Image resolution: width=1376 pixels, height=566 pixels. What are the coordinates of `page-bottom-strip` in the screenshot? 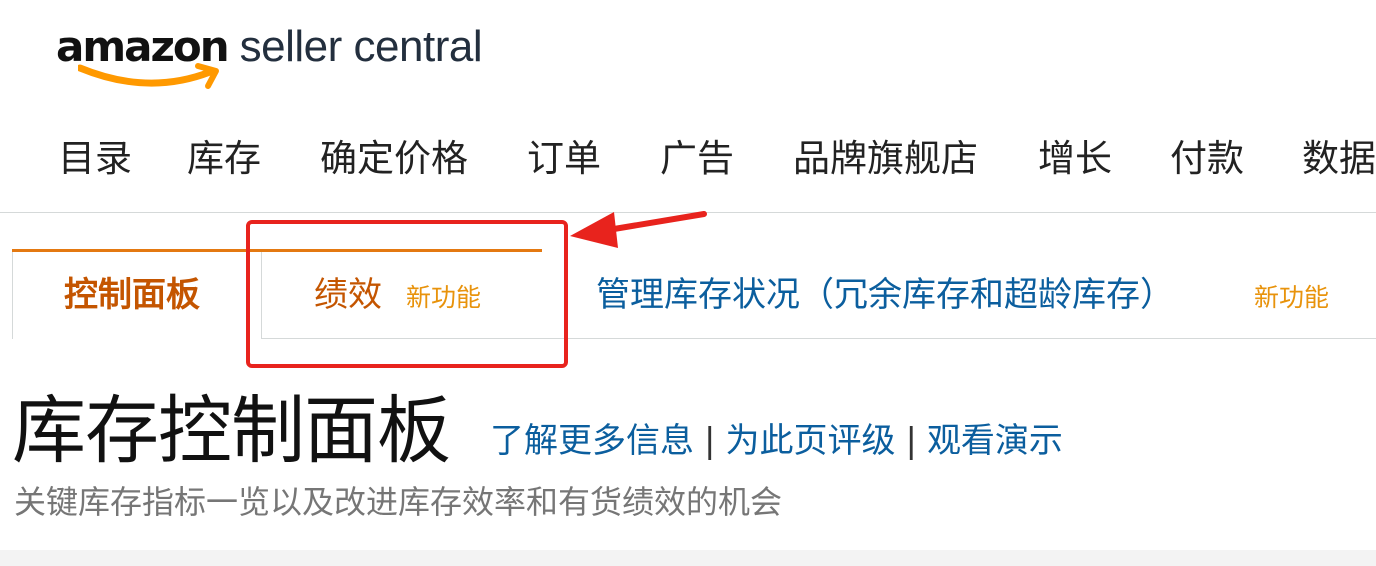 It's located at (688, 558).